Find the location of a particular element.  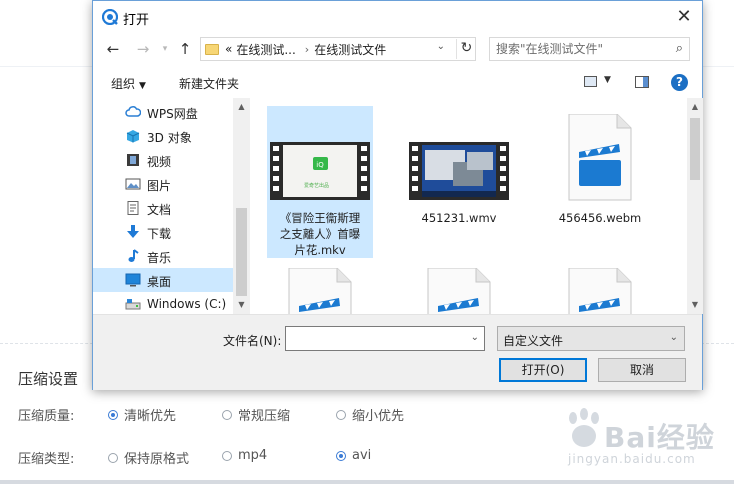

picture-icon is located at coordinates (133, 184).